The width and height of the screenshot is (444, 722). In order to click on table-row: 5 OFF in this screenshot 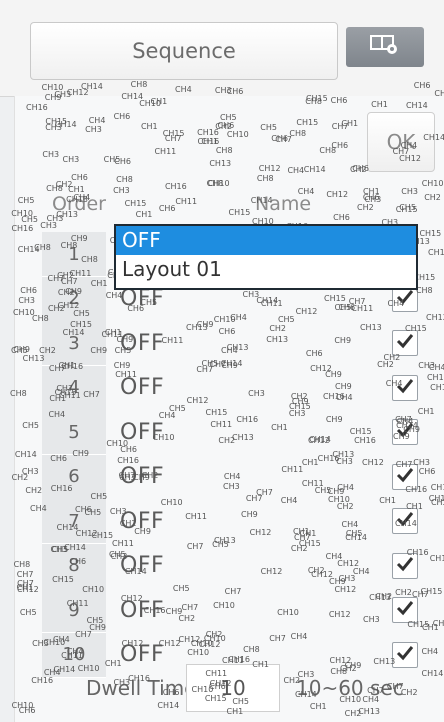, I will do `click(237, 432)`.